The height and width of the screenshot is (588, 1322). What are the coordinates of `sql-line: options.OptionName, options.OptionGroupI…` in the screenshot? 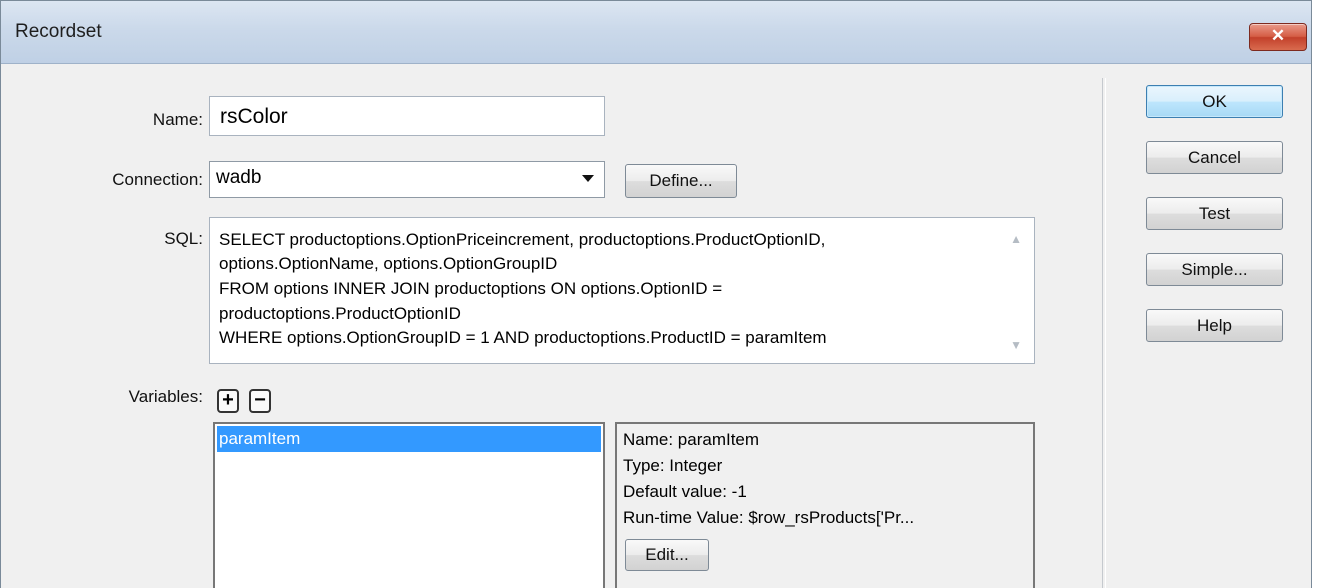 It's located at (388, 263).